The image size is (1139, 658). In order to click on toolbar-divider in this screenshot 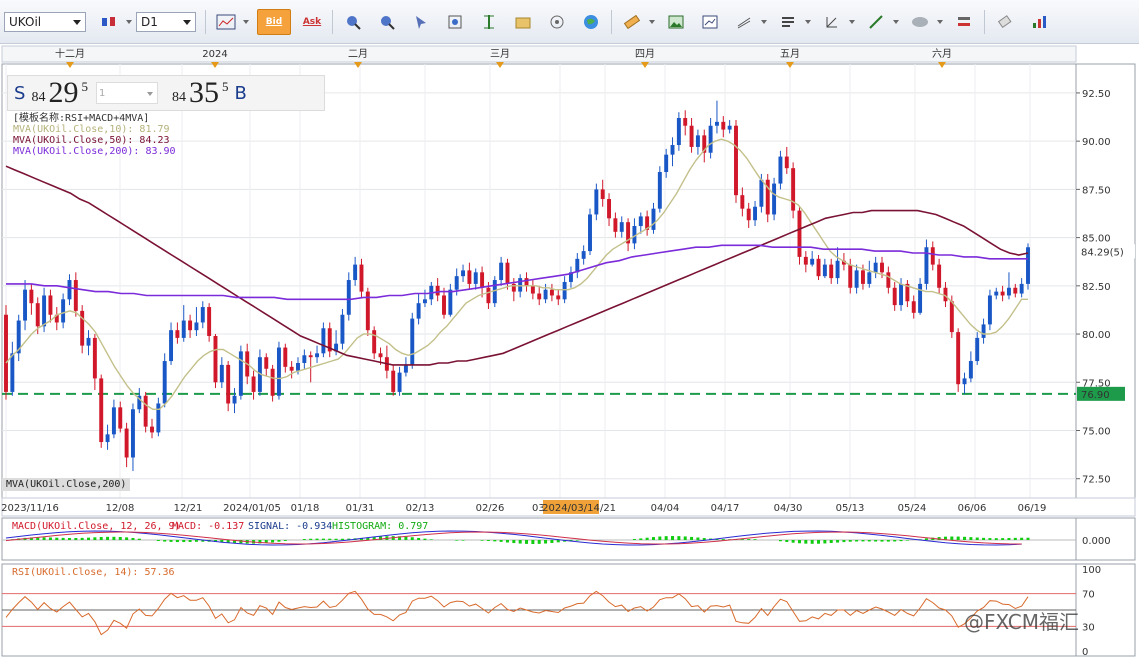, I will do `click(205, 21)`.